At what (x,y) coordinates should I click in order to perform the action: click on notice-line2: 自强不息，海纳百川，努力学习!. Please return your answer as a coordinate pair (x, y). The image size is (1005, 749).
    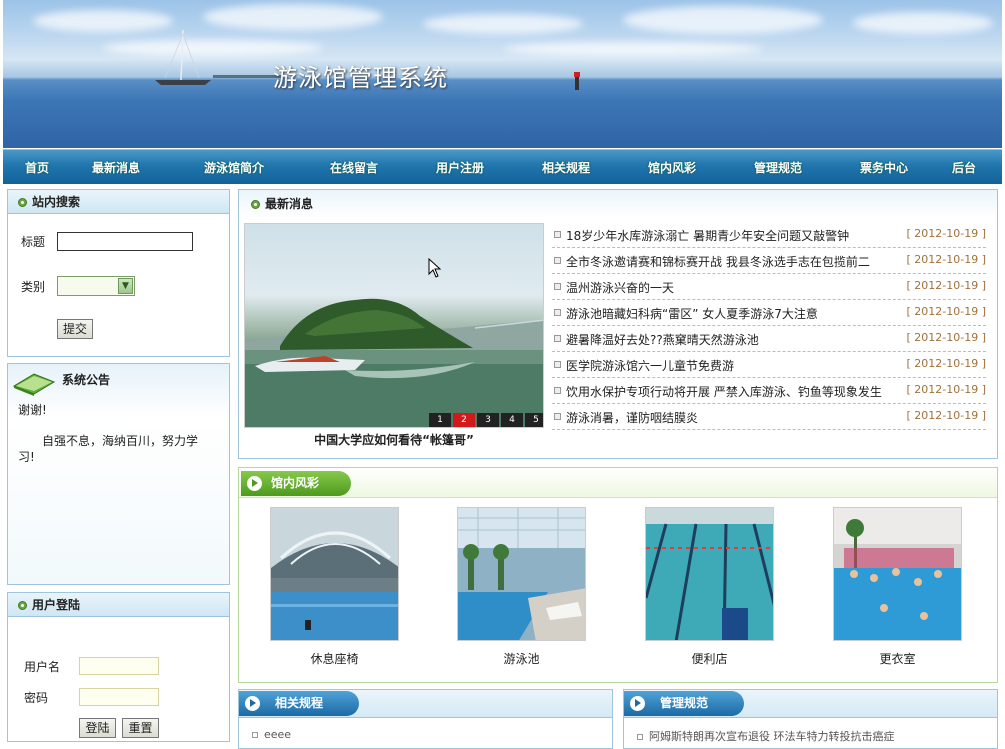
    Looking at the image, I should click on (108, 449).